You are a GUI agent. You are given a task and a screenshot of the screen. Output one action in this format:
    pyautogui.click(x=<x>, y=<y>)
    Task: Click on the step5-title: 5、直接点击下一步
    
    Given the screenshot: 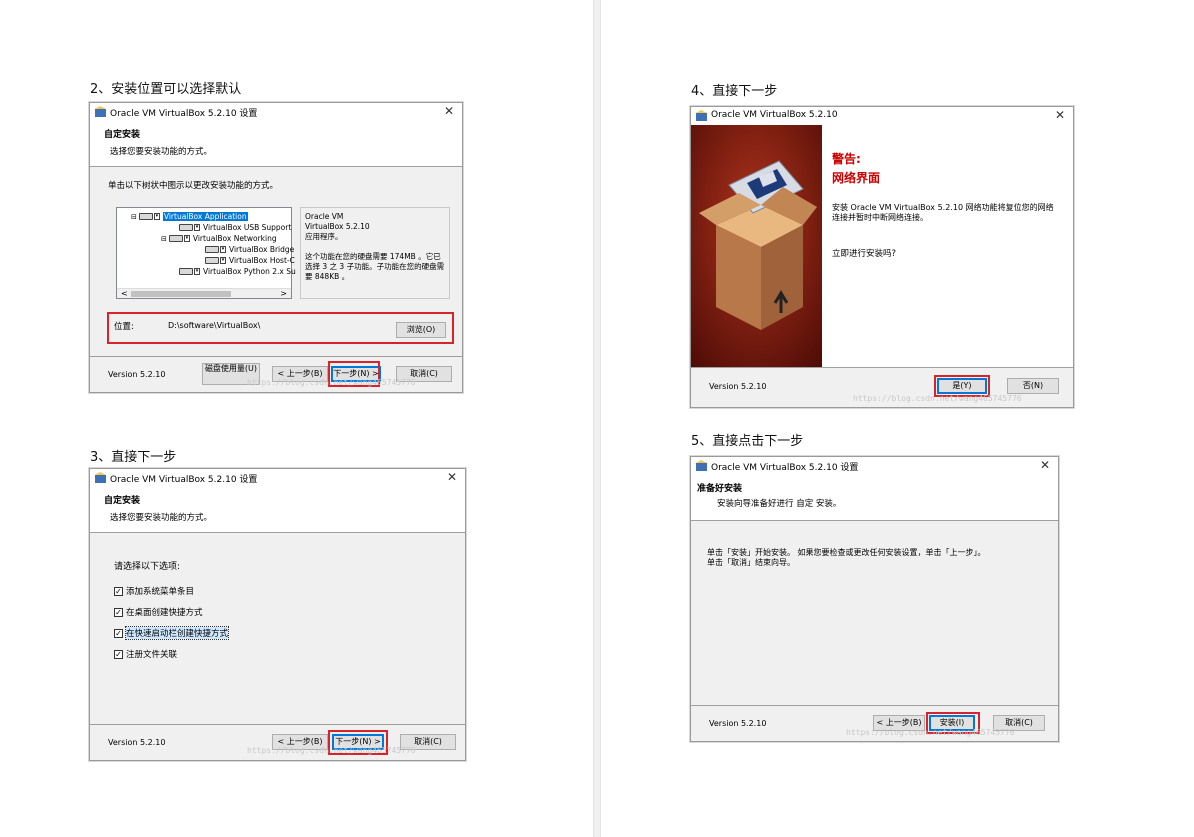 What is the action you would take?
    pyautogui.click(x=747, y=441)
    